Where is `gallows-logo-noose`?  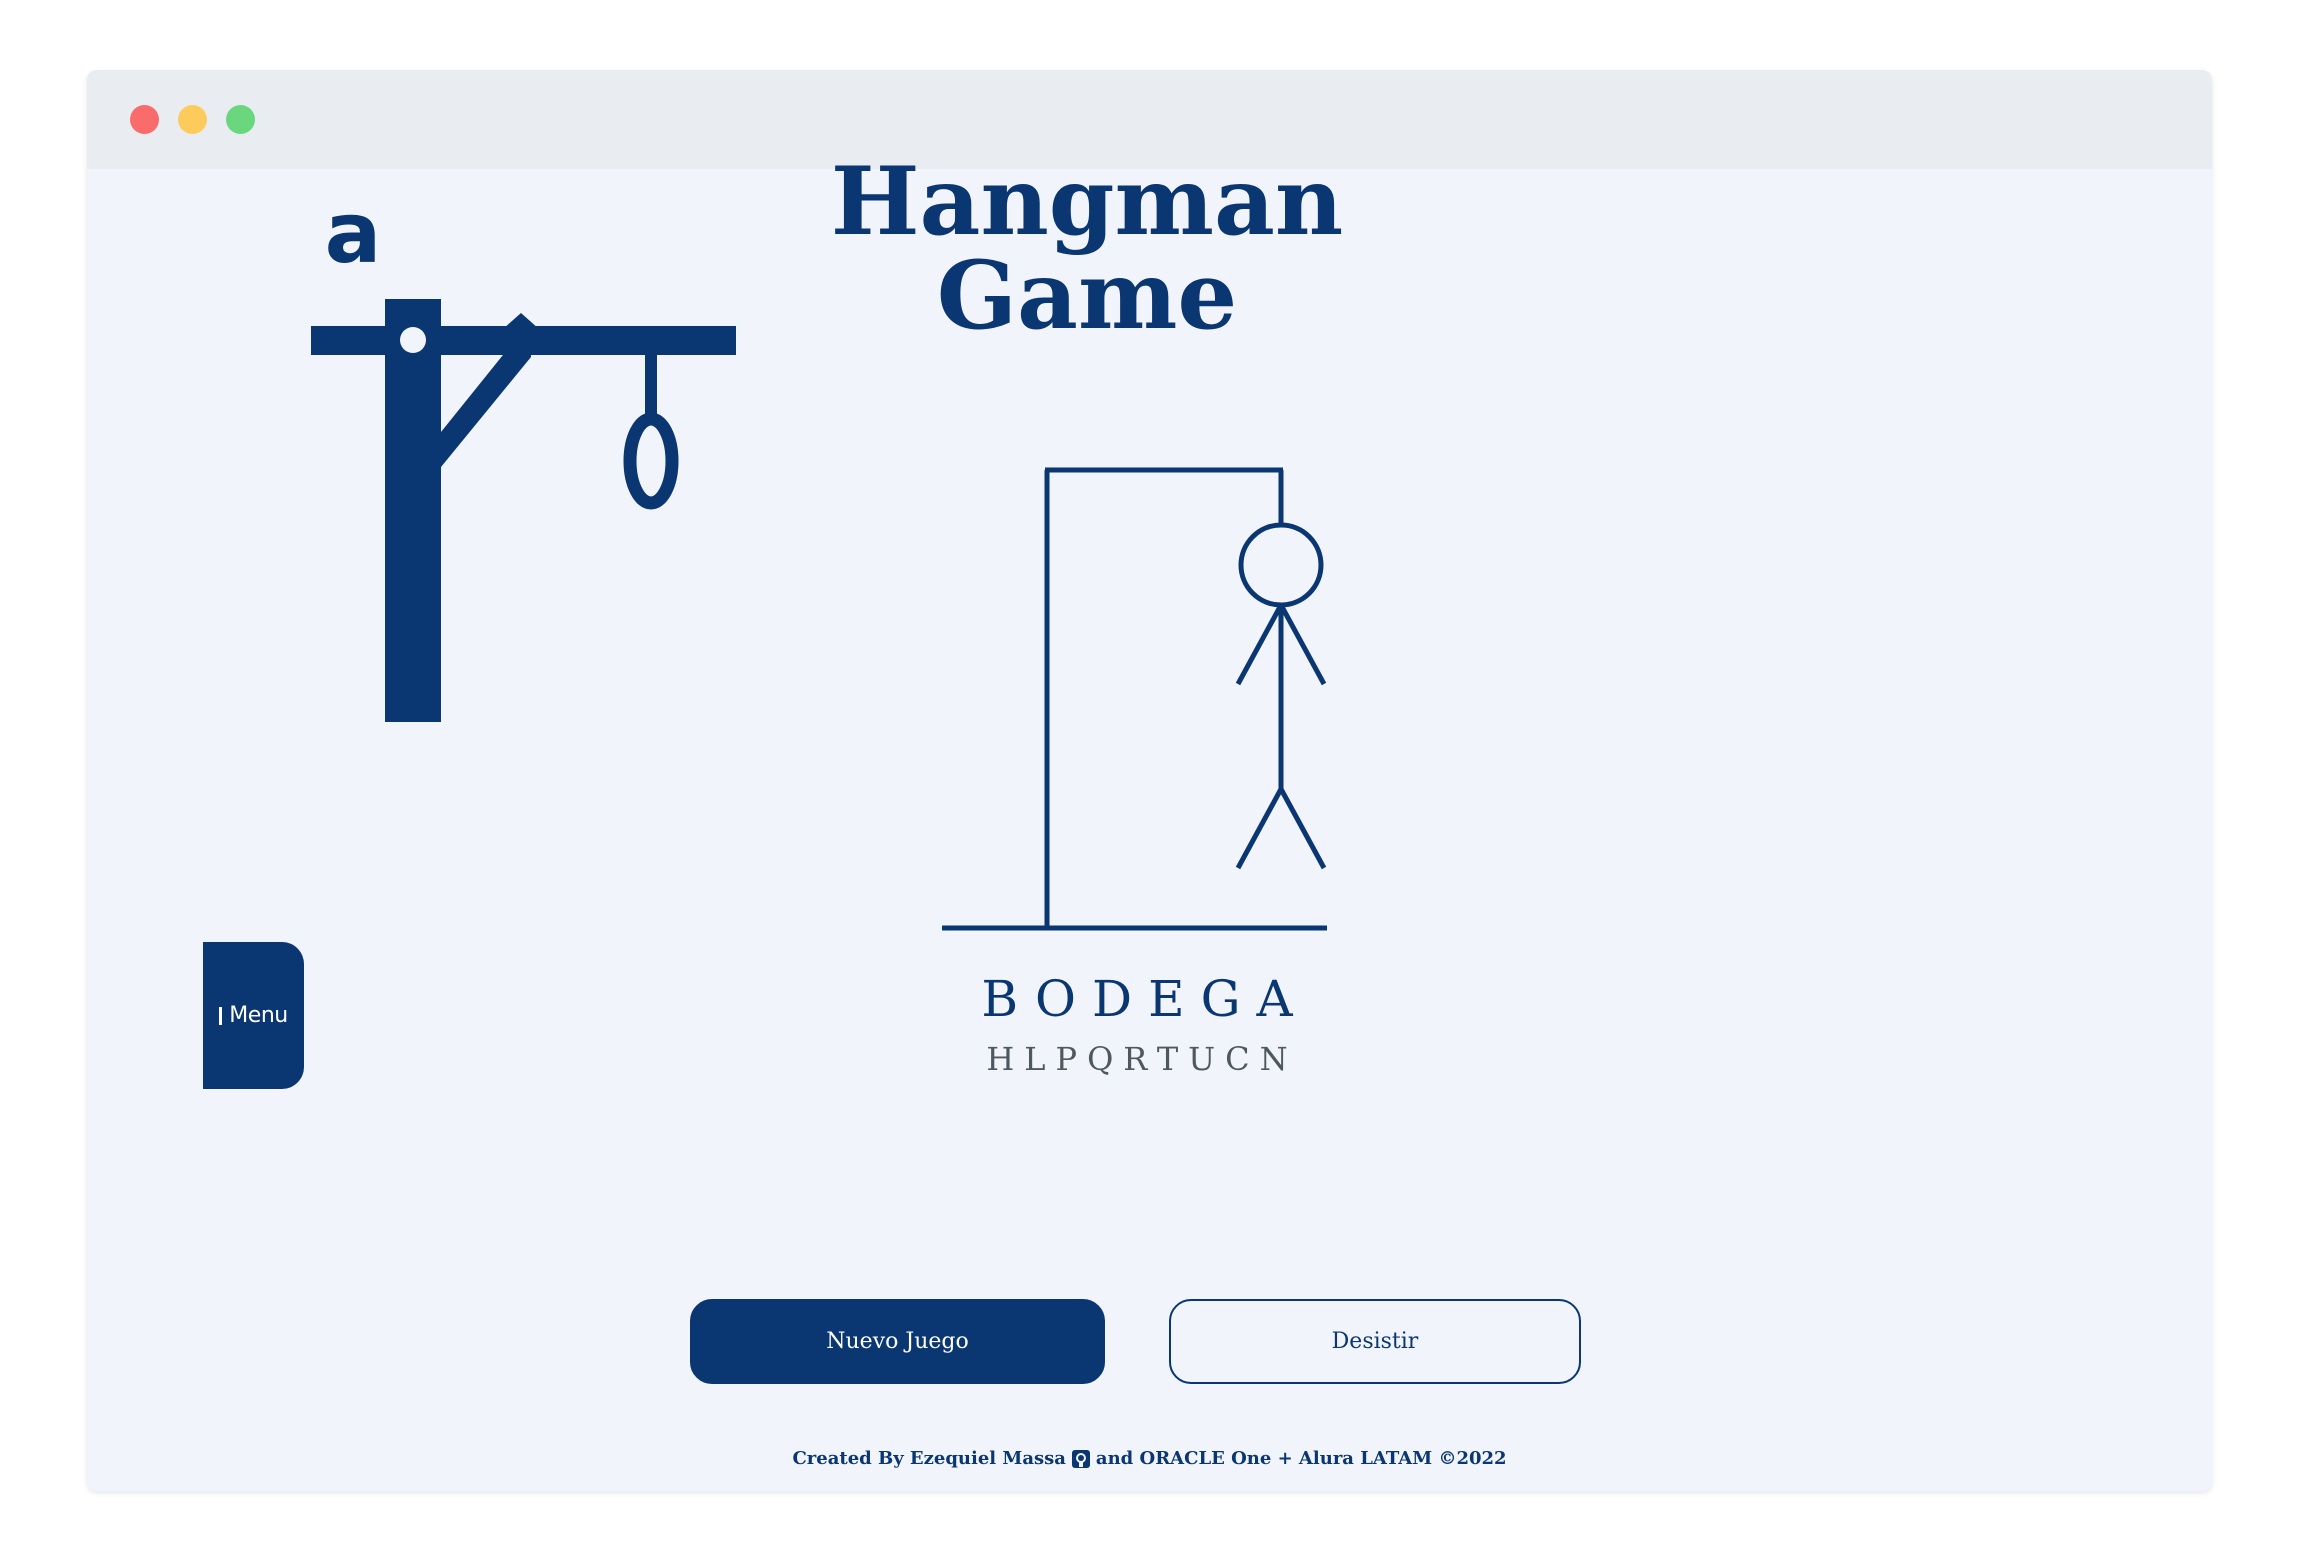
gallows-logo-noose is located at coordinates (651, 461).